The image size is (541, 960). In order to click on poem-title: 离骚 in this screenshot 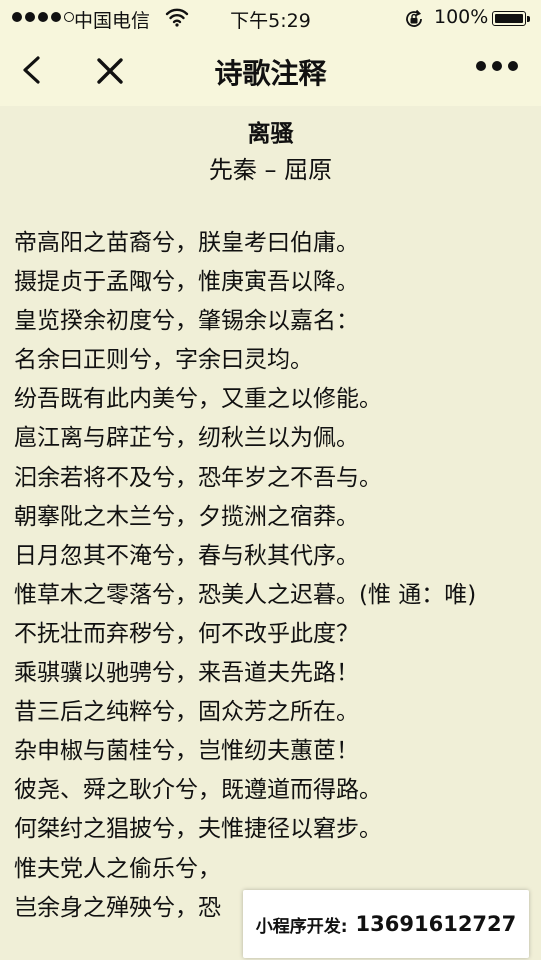, I will do `click(270, 134)`.